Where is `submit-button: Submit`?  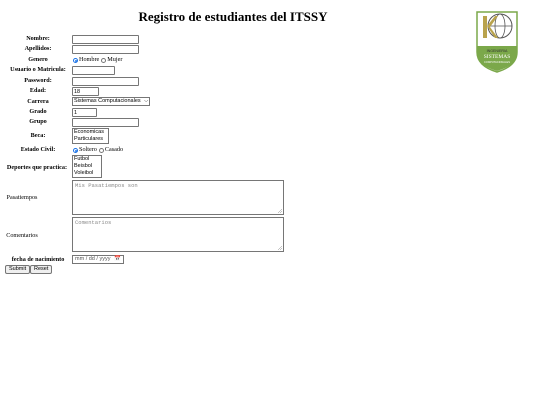 submit-button: Submit is located at coordinates (18, 269).